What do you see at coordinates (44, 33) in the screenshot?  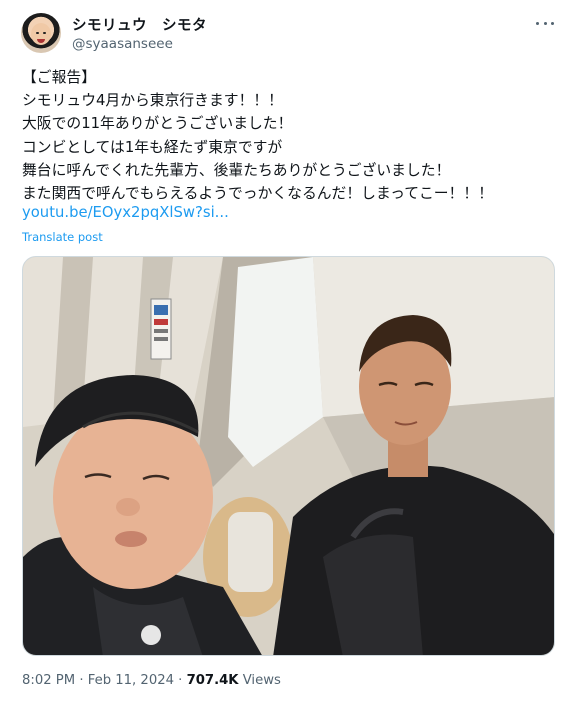 I see `avatar-eye-right` at bounding box center [44, 33].